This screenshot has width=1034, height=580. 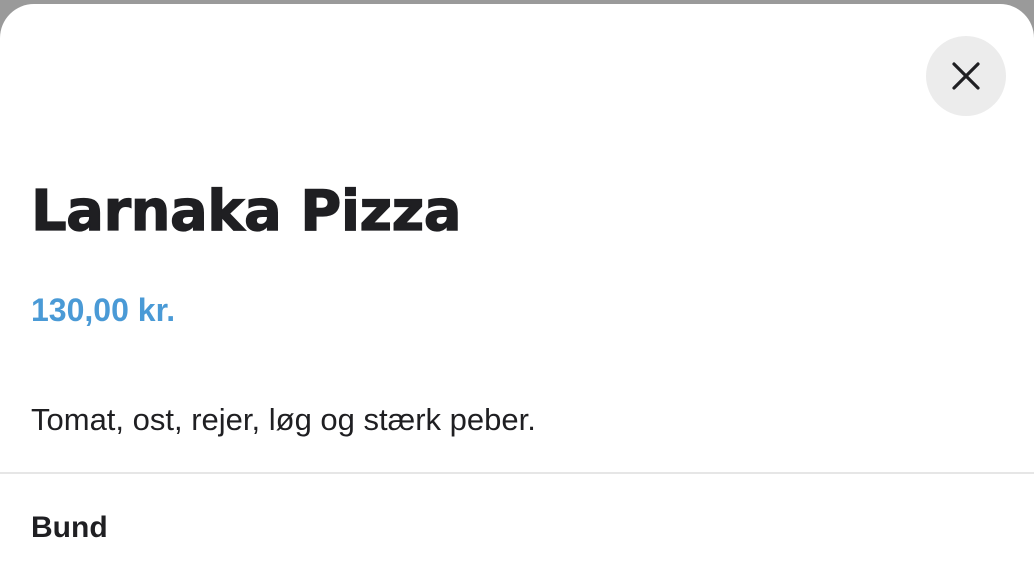 What do you see at coordinates (517, 473) in the screenshot?
I see `divider` at bounding box center [517, 473].